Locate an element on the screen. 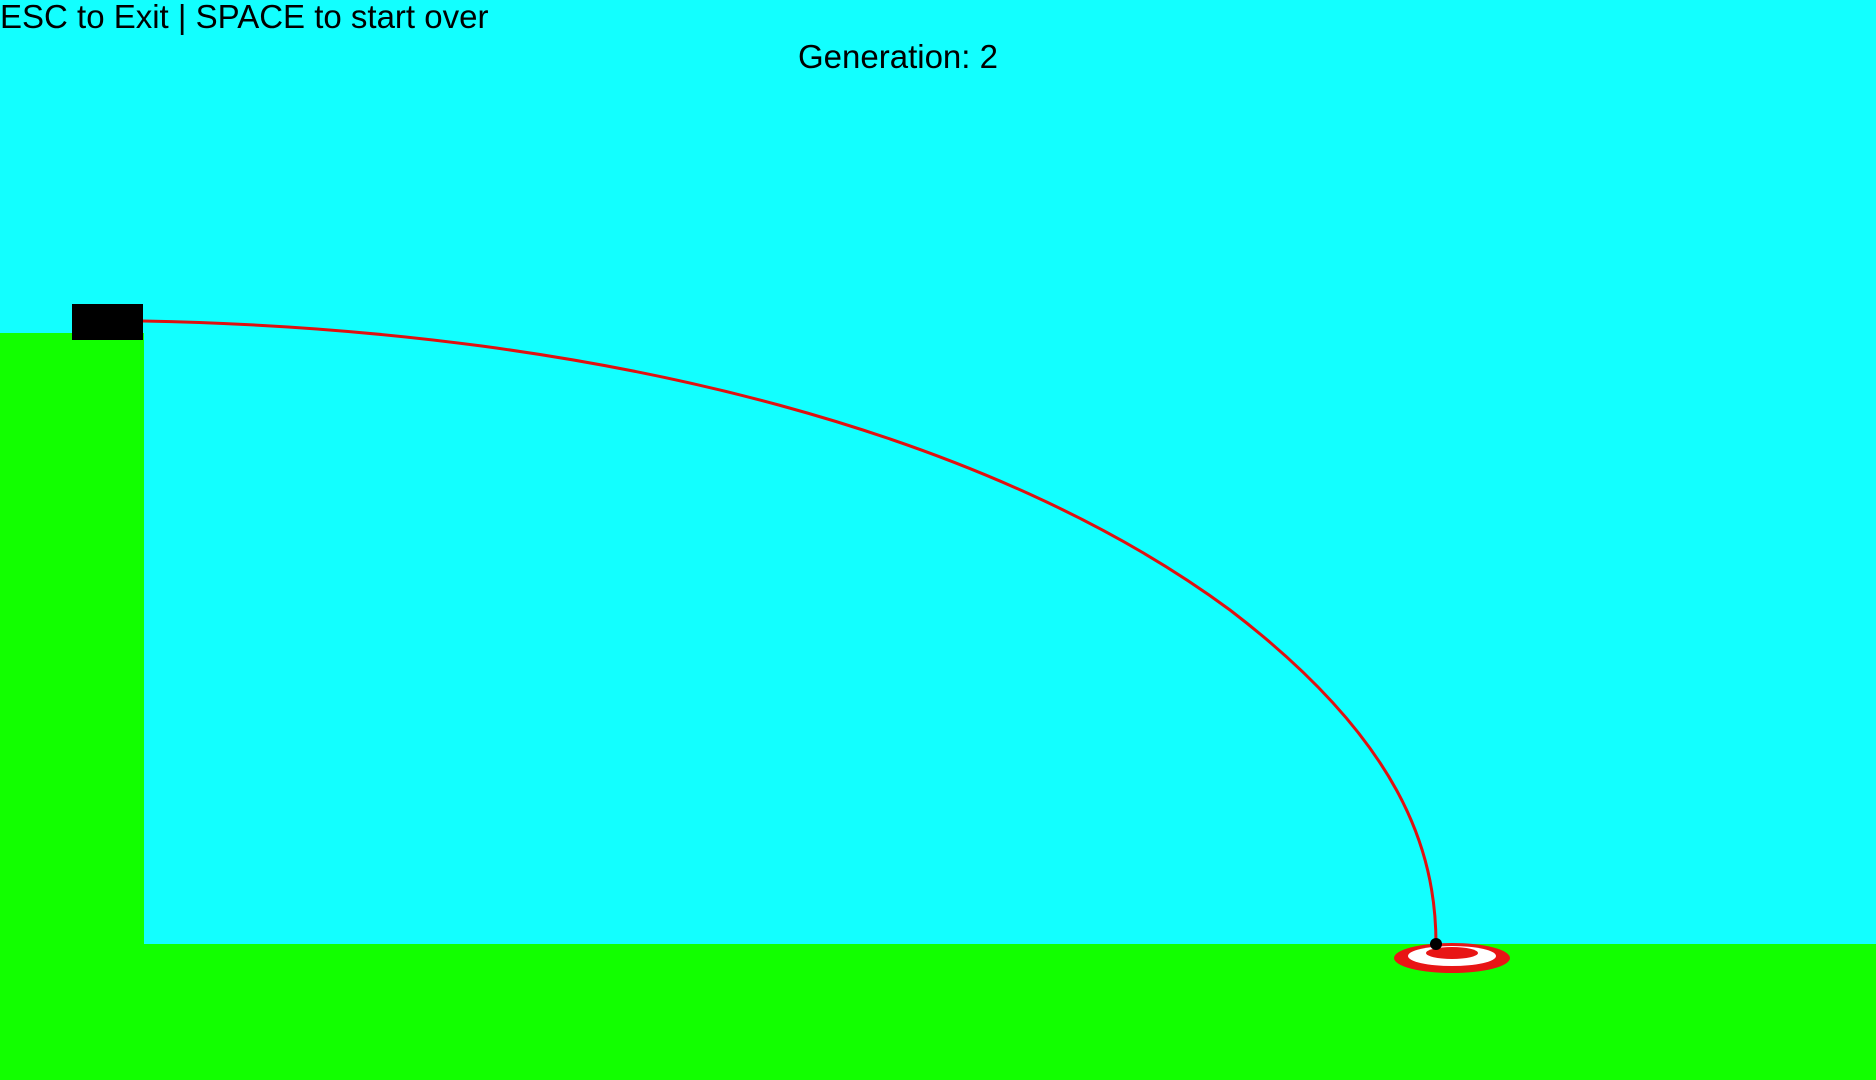 This screenshot has width=1876, height=1080. bullseye-target-icon is located at coordinates (1452, 958).